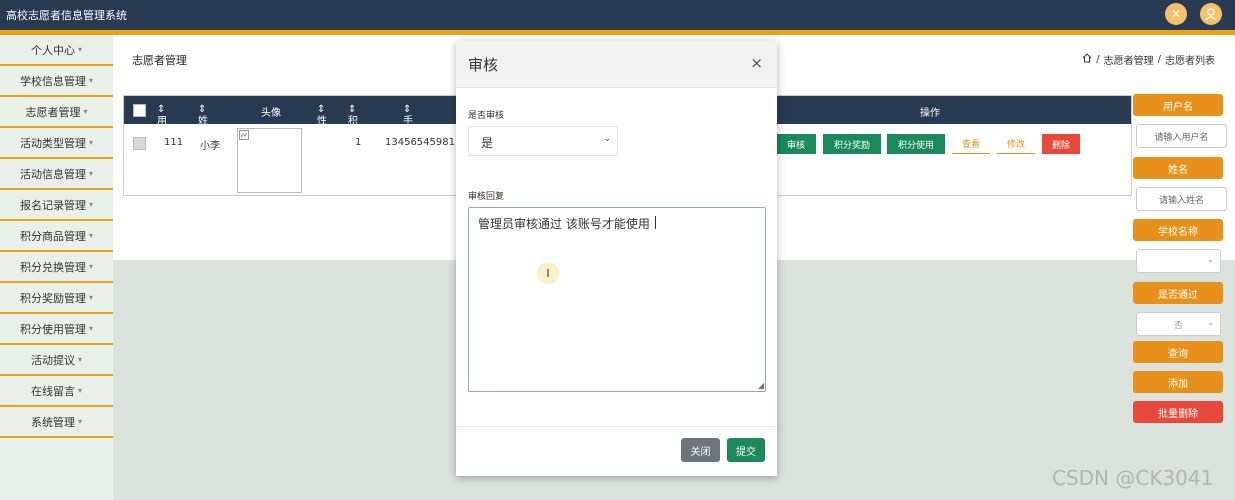 The image size is (1235, 500). Describe the element at coordinates (483, 65) in the screenshot. I see `dialog-title: 审核` at that location.